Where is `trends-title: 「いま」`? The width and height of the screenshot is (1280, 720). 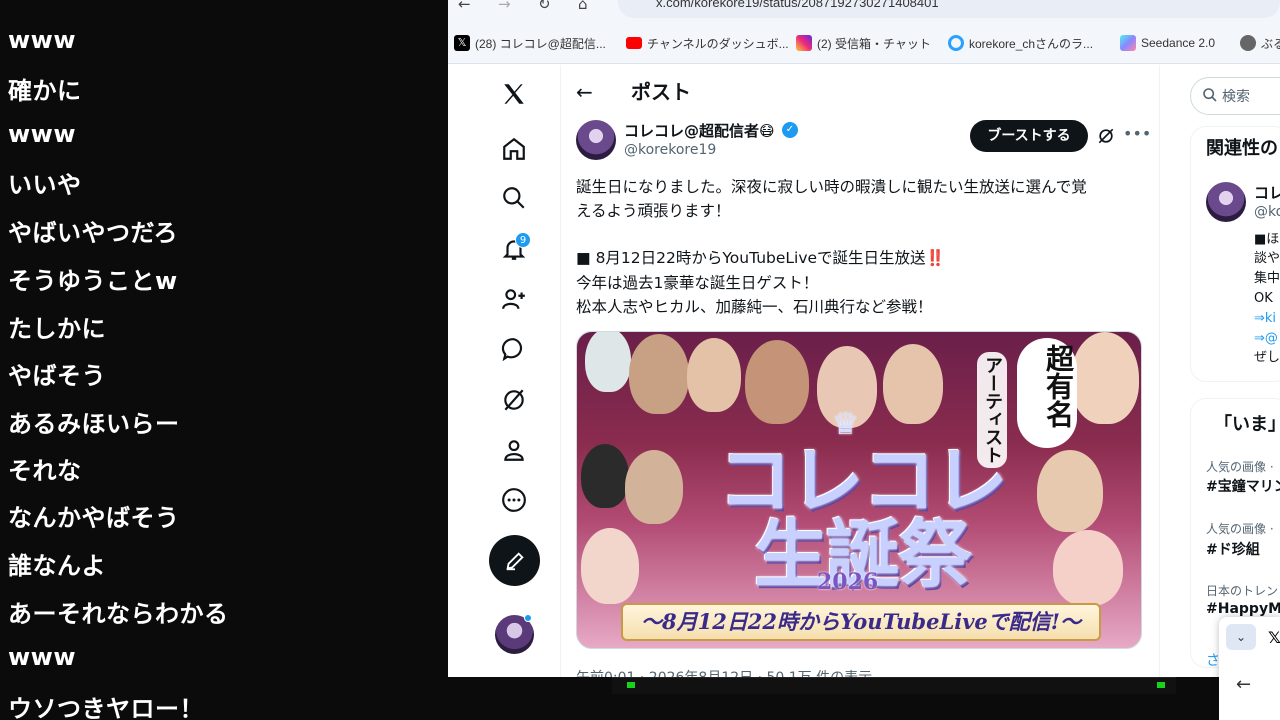
trends-title: 「いま」 is located at coordinates (1247, 424).